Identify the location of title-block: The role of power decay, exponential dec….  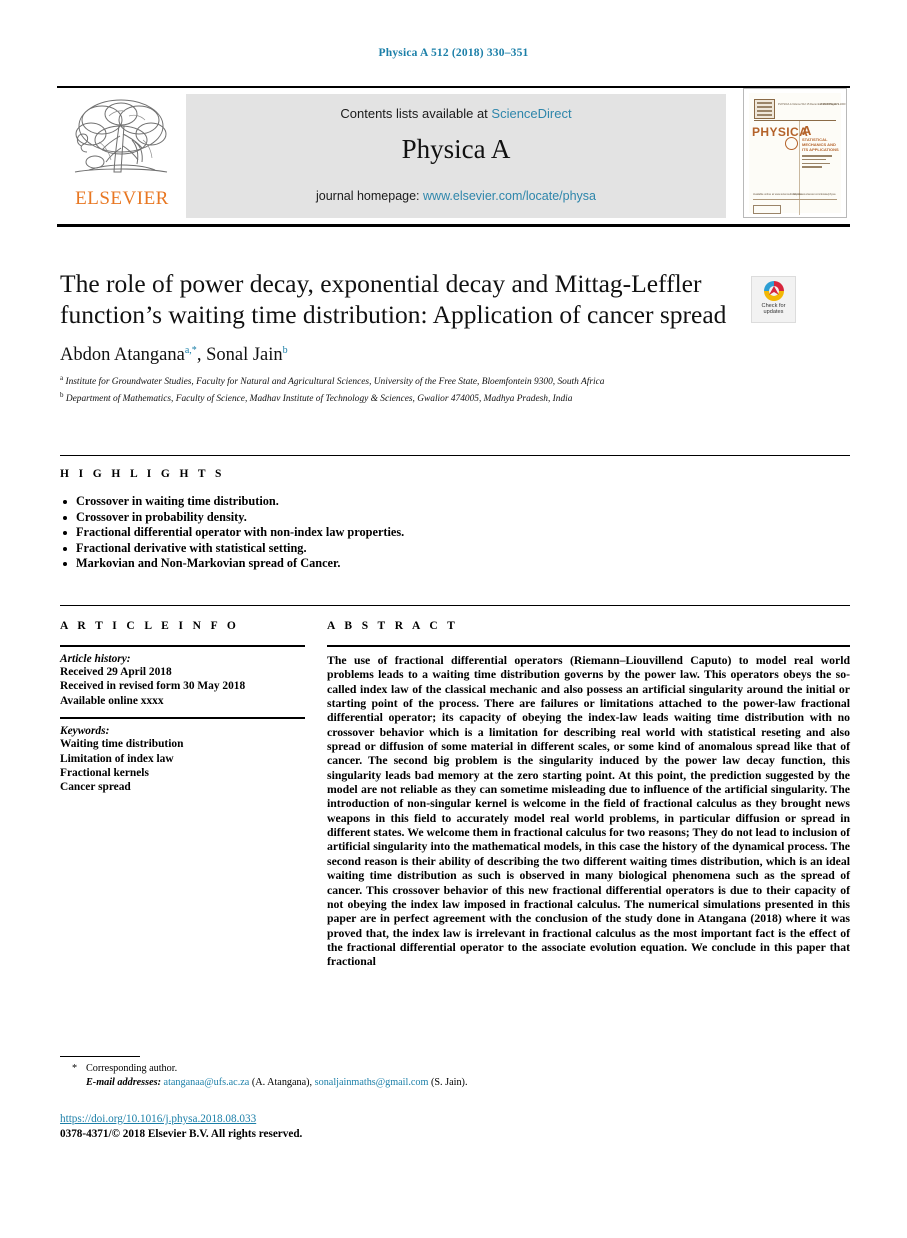
(400, 336).